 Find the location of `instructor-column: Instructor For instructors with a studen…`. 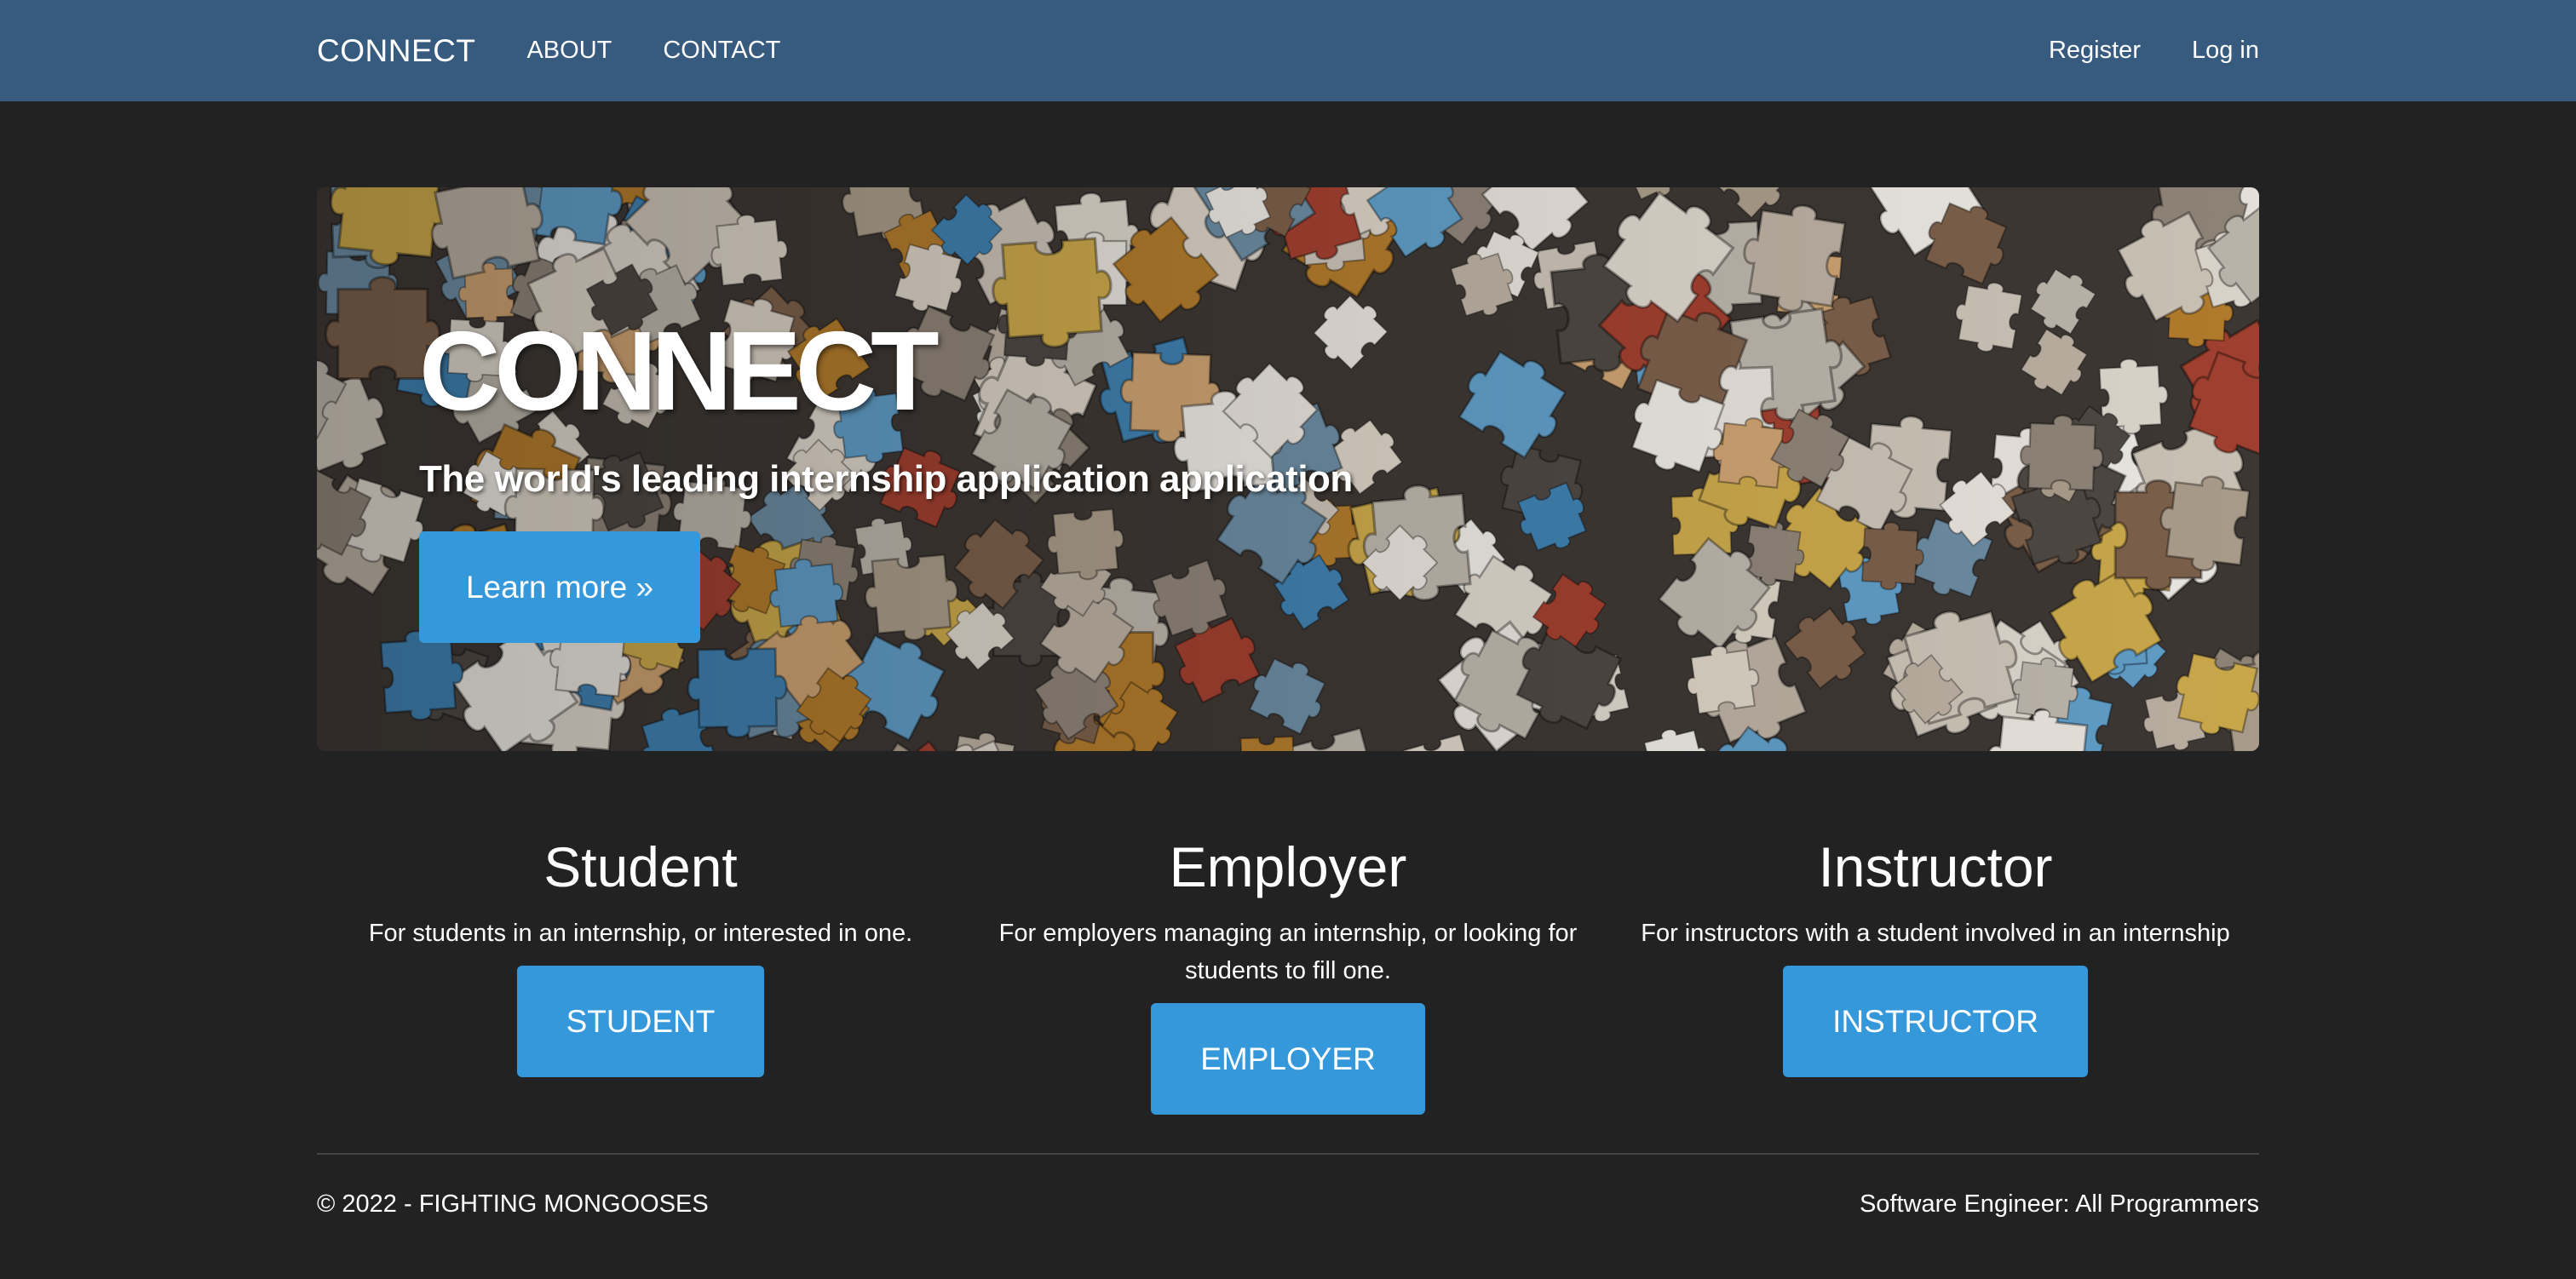

instructor-column: Instructor For instructors with a studen… is located at coordinates (1935, 970).